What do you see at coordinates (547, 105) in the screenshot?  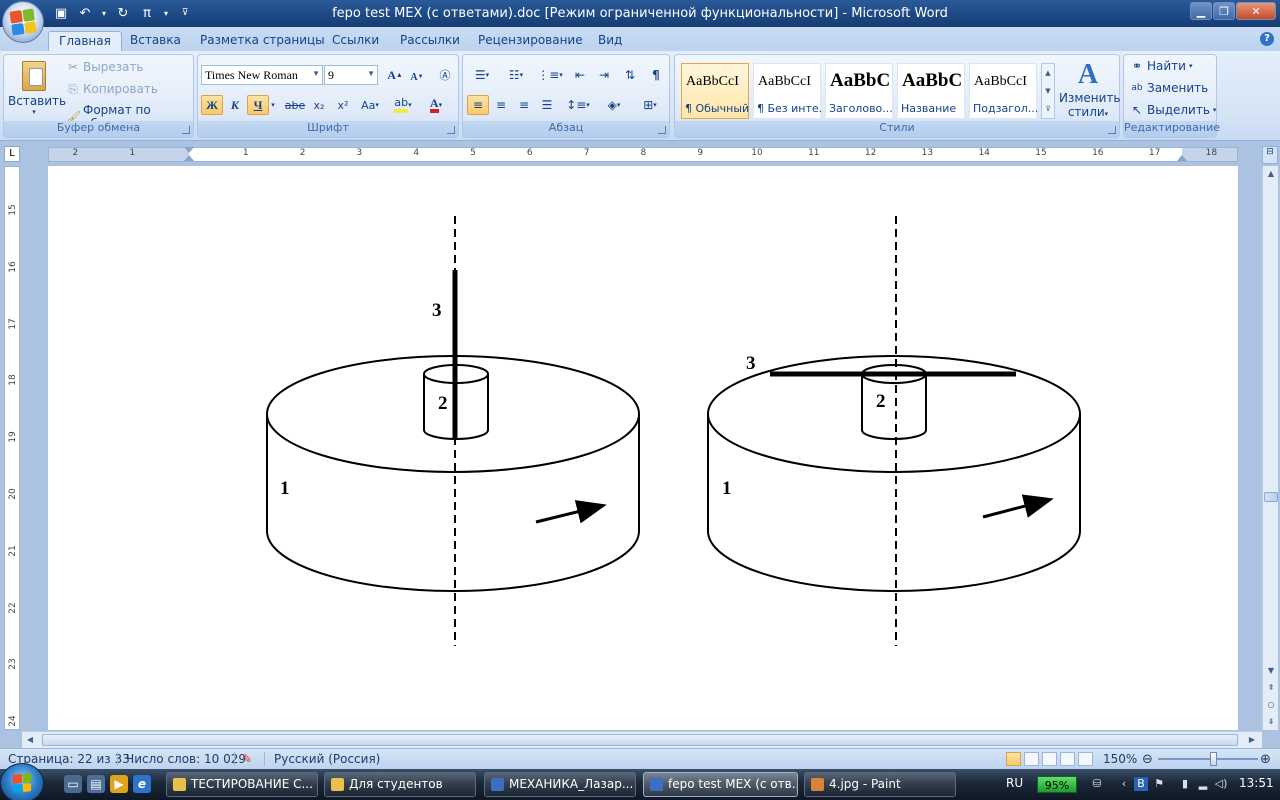 I see `justify-button: ☰` at bounding box center [547, 105].